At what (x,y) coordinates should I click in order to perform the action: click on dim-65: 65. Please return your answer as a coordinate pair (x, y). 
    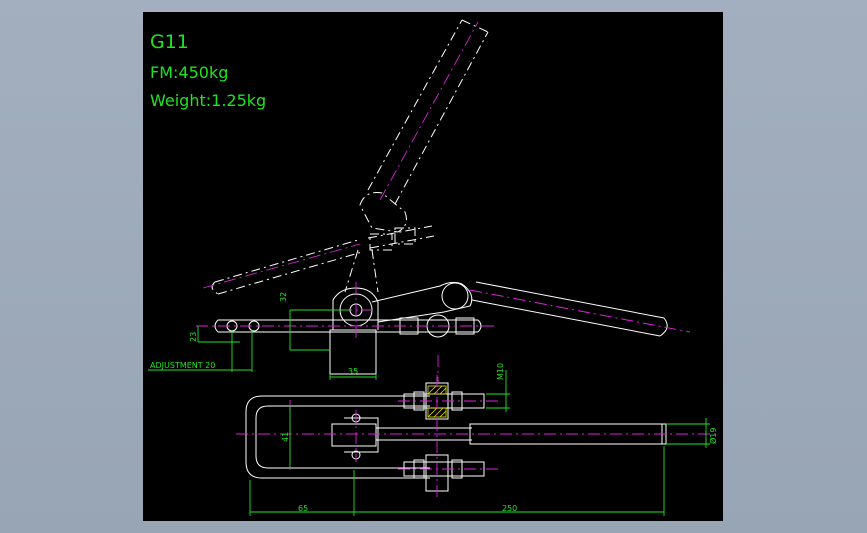
    Looking at the image, I should click on (303, 508).